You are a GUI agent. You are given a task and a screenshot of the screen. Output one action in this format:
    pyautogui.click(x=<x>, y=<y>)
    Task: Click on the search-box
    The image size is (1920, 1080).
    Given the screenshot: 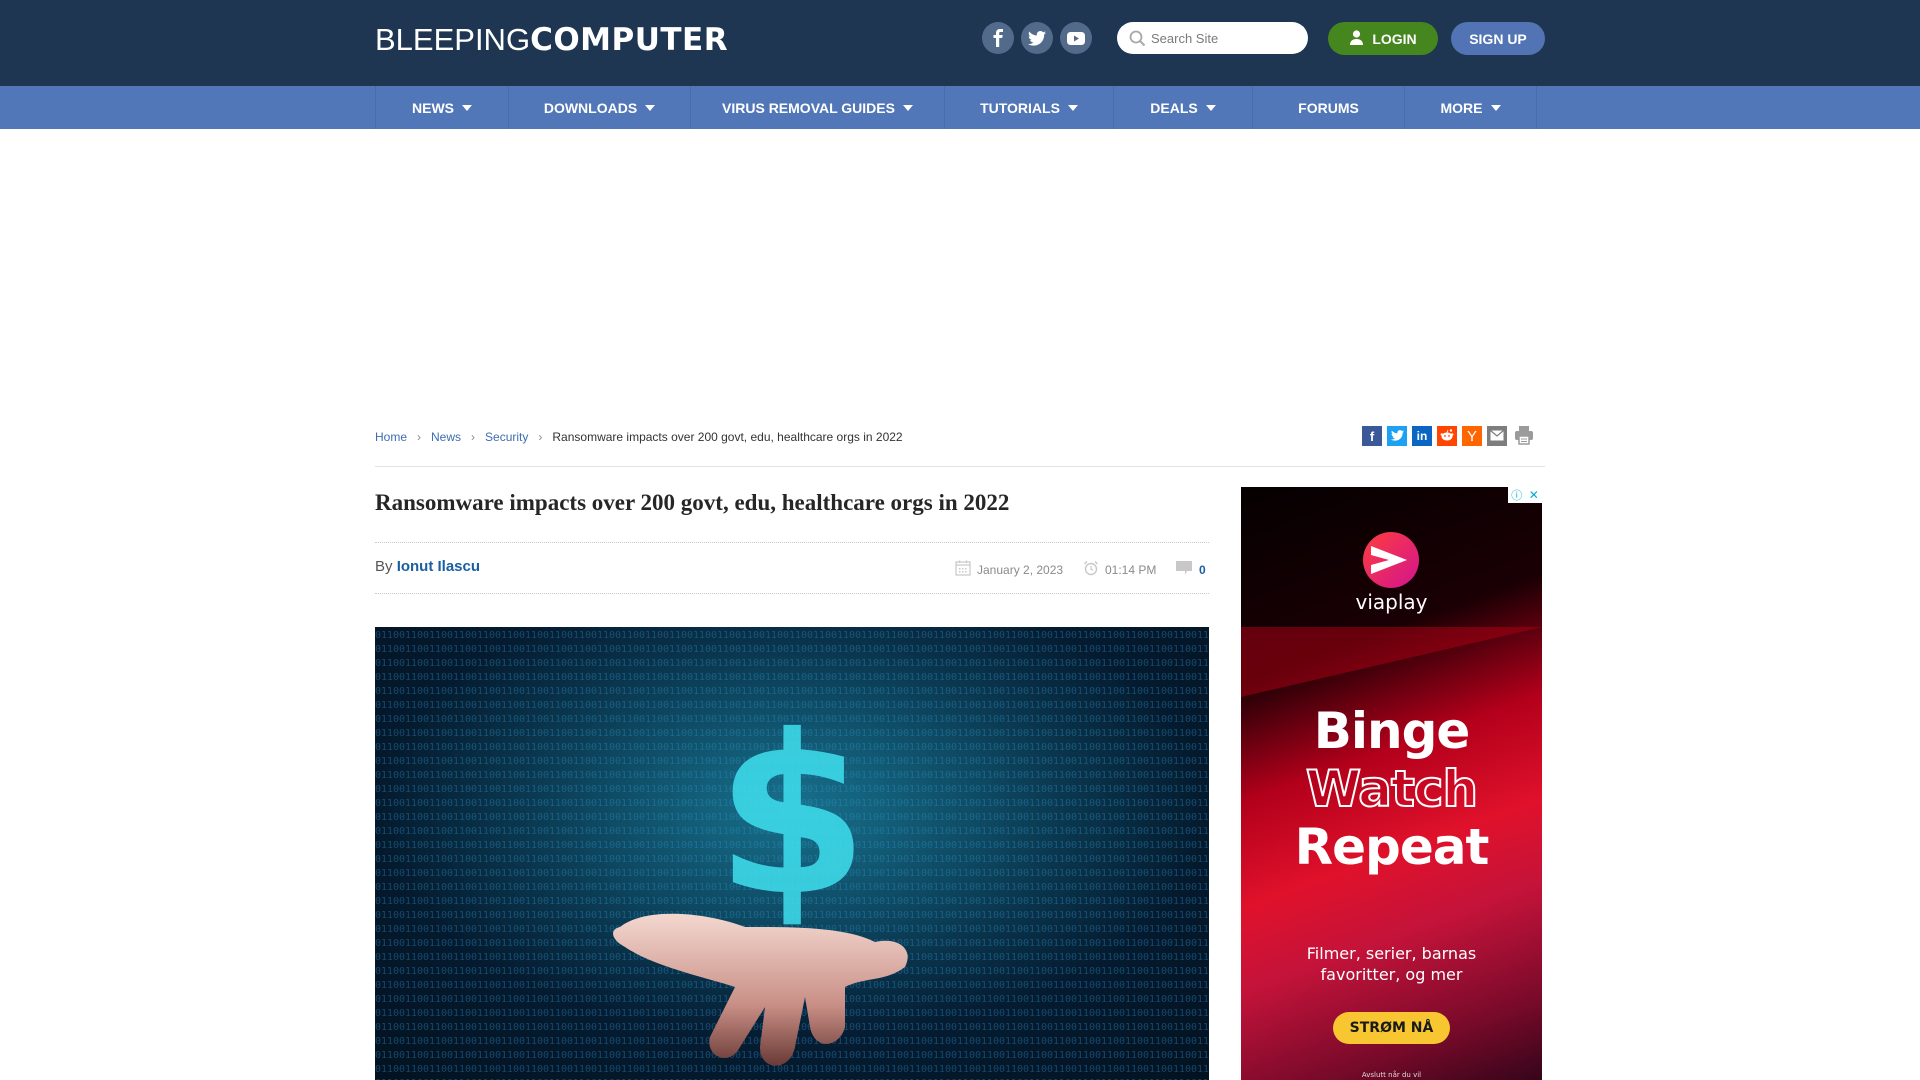 What is the action you would take?
    pyautogui.click(x=1212, y=38)
    